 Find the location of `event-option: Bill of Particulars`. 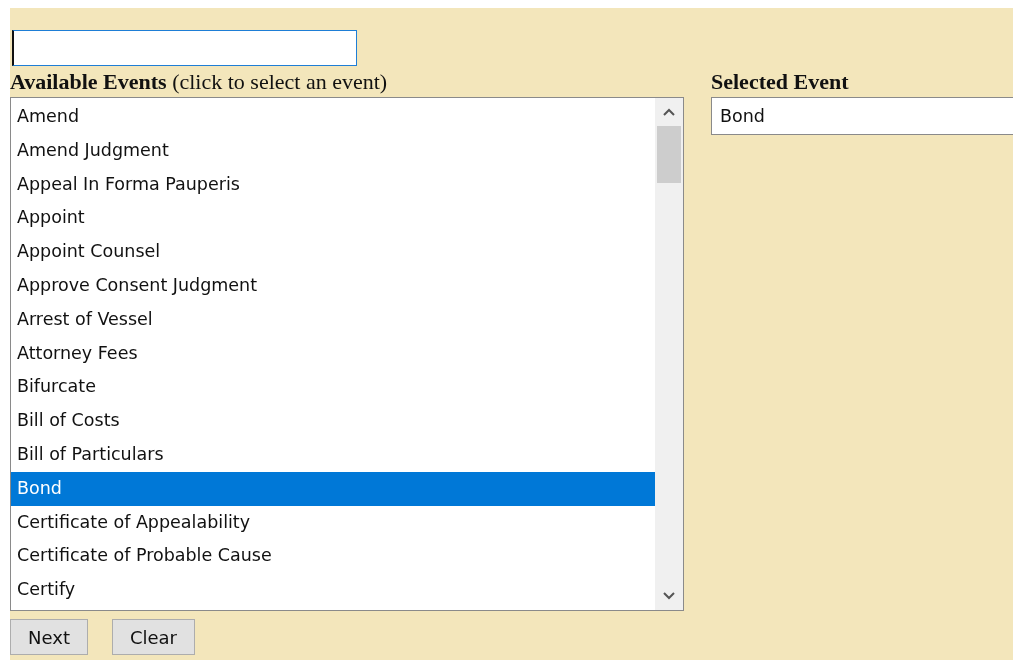

event-option: Bill of Particulars is located at coordinates (333, 454).